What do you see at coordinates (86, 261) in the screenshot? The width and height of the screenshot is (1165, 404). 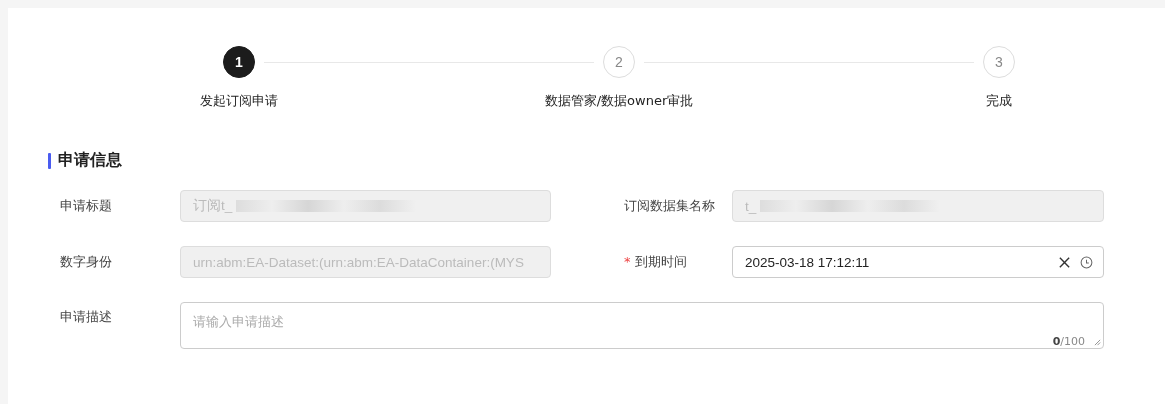 I see `field-label: 数字身份` at bounding box center [86, 261].